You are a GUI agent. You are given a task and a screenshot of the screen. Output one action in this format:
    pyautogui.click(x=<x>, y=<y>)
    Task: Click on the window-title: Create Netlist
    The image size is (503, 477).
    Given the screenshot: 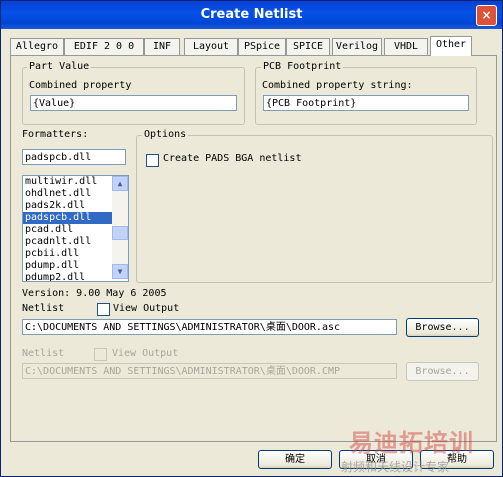 What is the action you would take?
    pyautogui.click(x=251, y=14)
    